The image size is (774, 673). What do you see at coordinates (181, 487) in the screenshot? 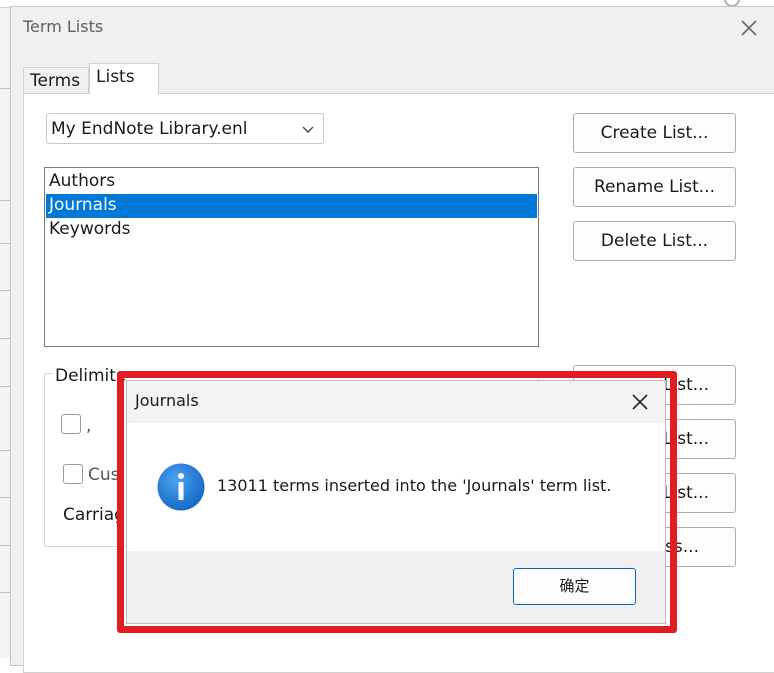
I see `info-icon` at bounding box center [181, 487].